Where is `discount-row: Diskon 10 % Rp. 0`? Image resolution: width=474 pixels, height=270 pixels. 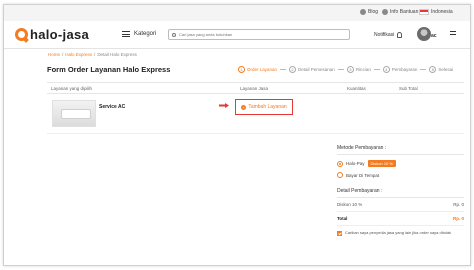
discount-row: Diskon 10 % Rp. 0 is located at coordinates (400, 205).